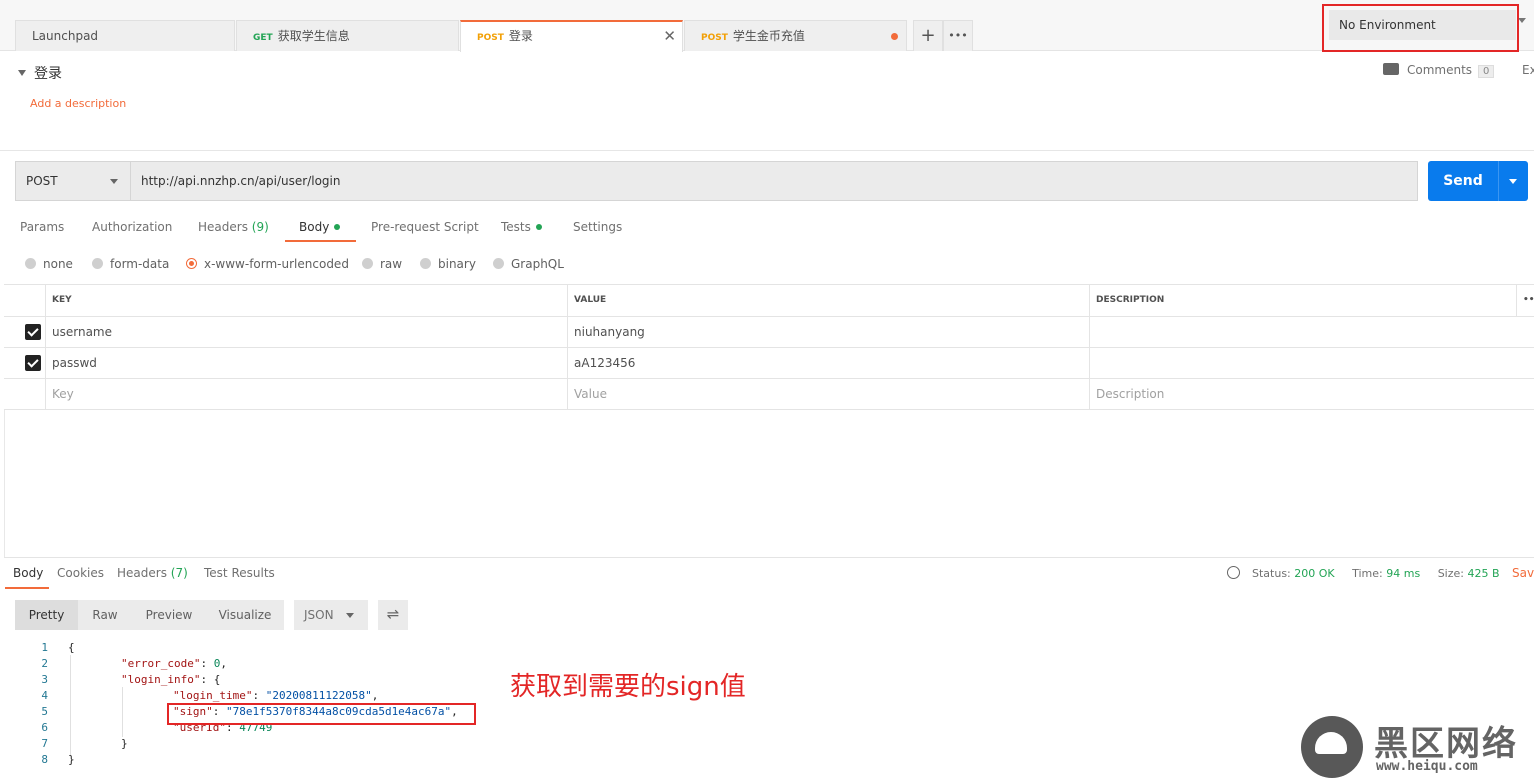 The height and width of the screenshot is (782, 1534). I want to click on export-link: Ex, so click(1528, 70).